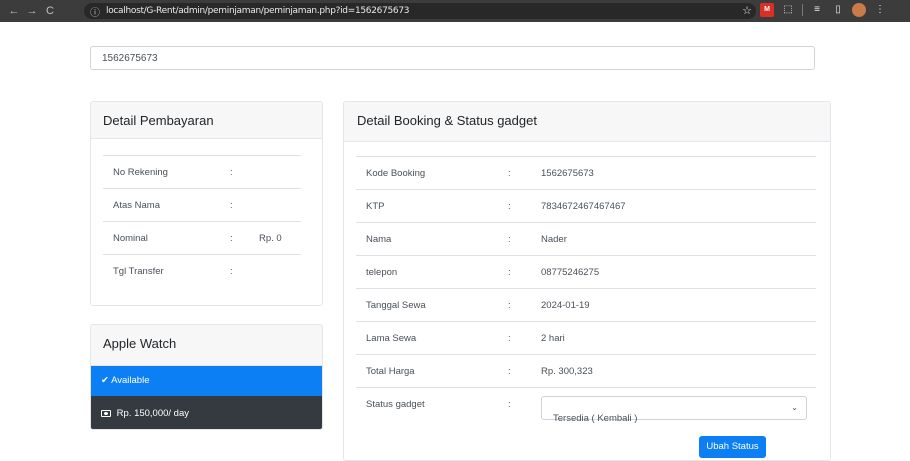 The height and width of the screenshot is (461, 910). What do you see at coordinates (595, 418) in the screenshot?
I see `status-selected-value: Tersedia ( Kembali )` at bounding box center [595, 418].